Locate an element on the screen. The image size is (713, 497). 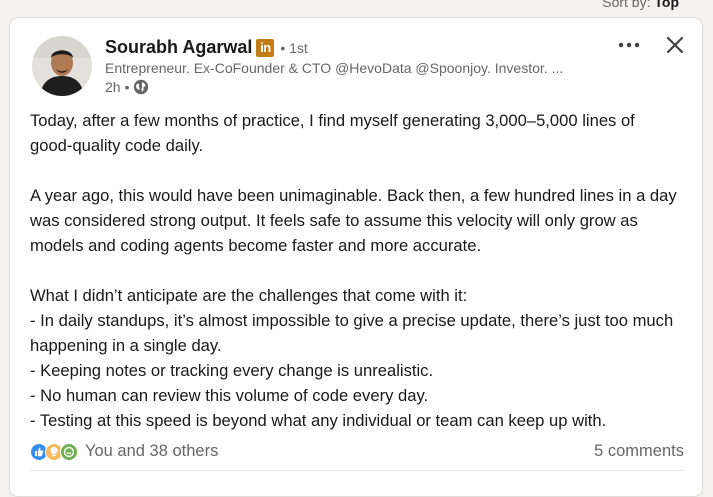
globe-icon is located at coordinates (141, 87).